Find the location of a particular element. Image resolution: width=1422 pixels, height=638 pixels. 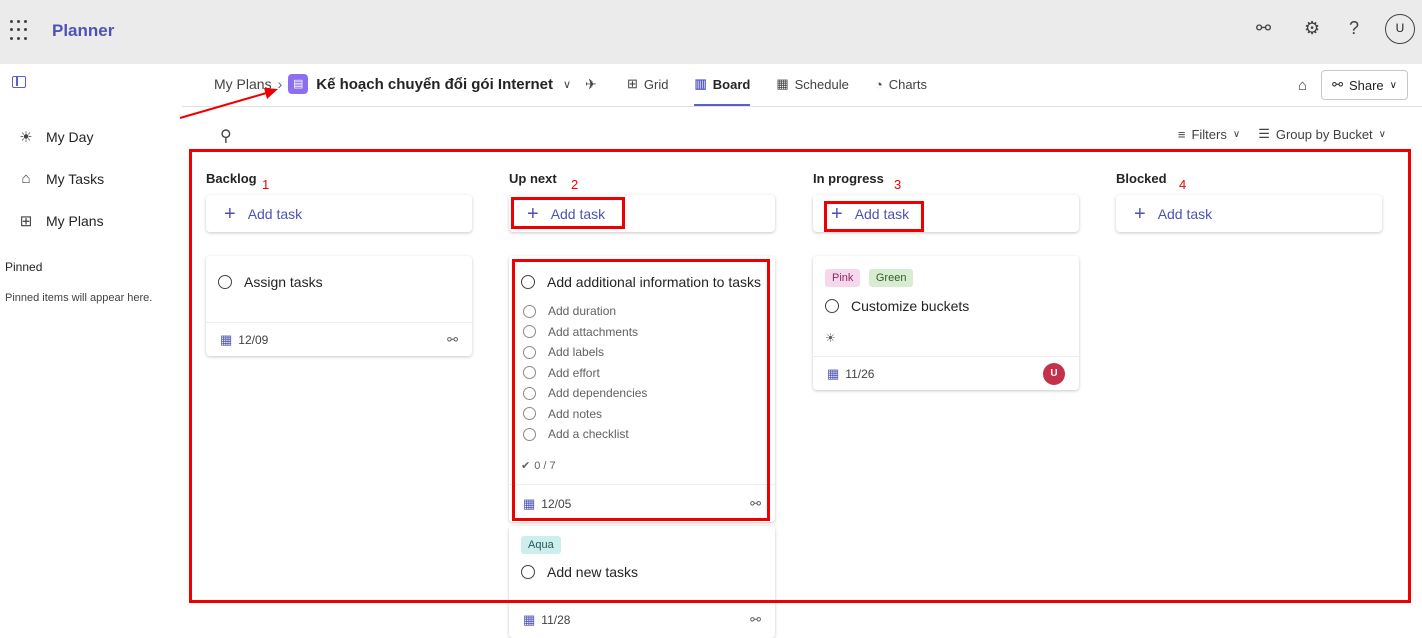

sidebar-item-my-plans: ⊞ My Plans is located at coordinates (61, 221).